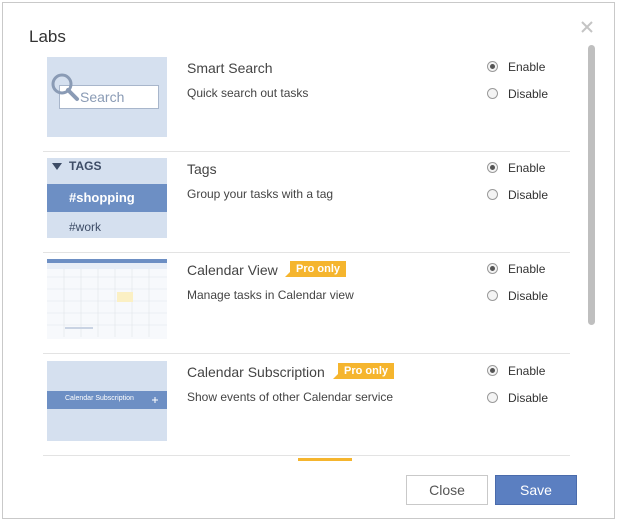  Describe the element at coordinates (155, 400) in the screenshot. I see `plus-icon` at that location.